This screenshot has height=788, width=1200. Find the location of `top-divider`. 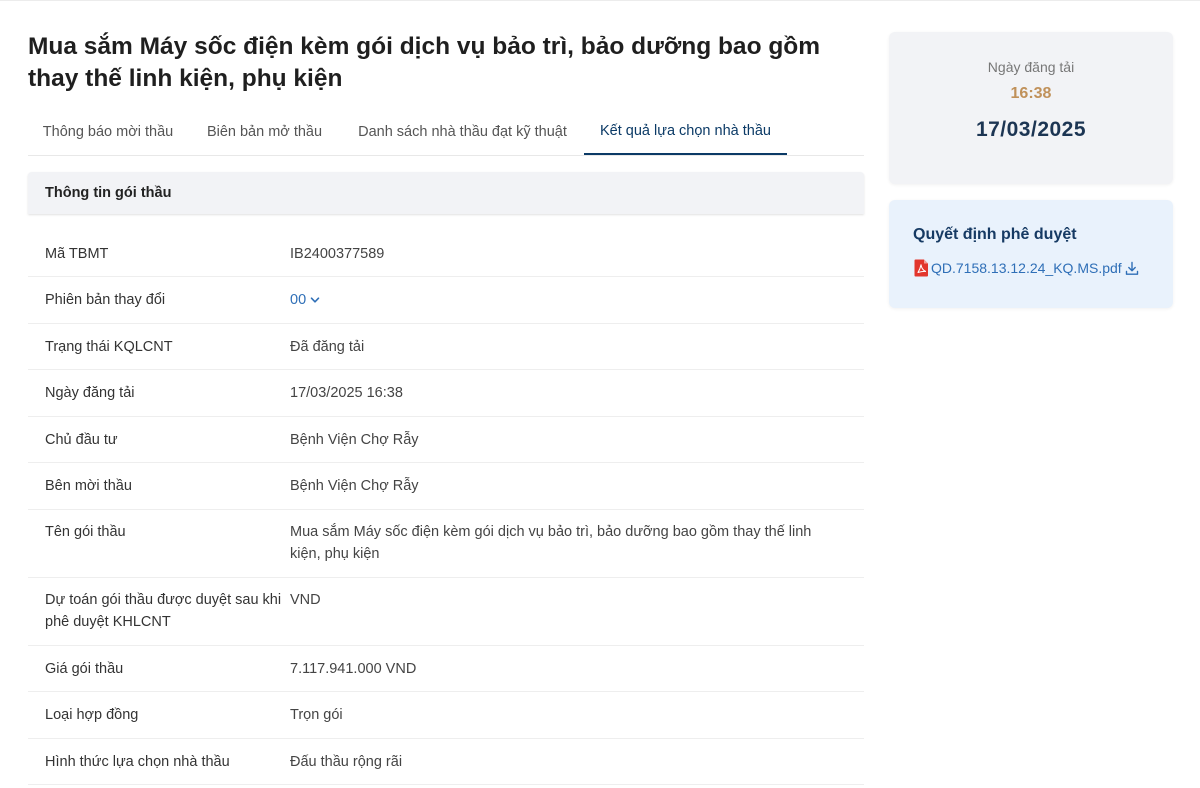

top-divider is located at coordinates (600, 0).